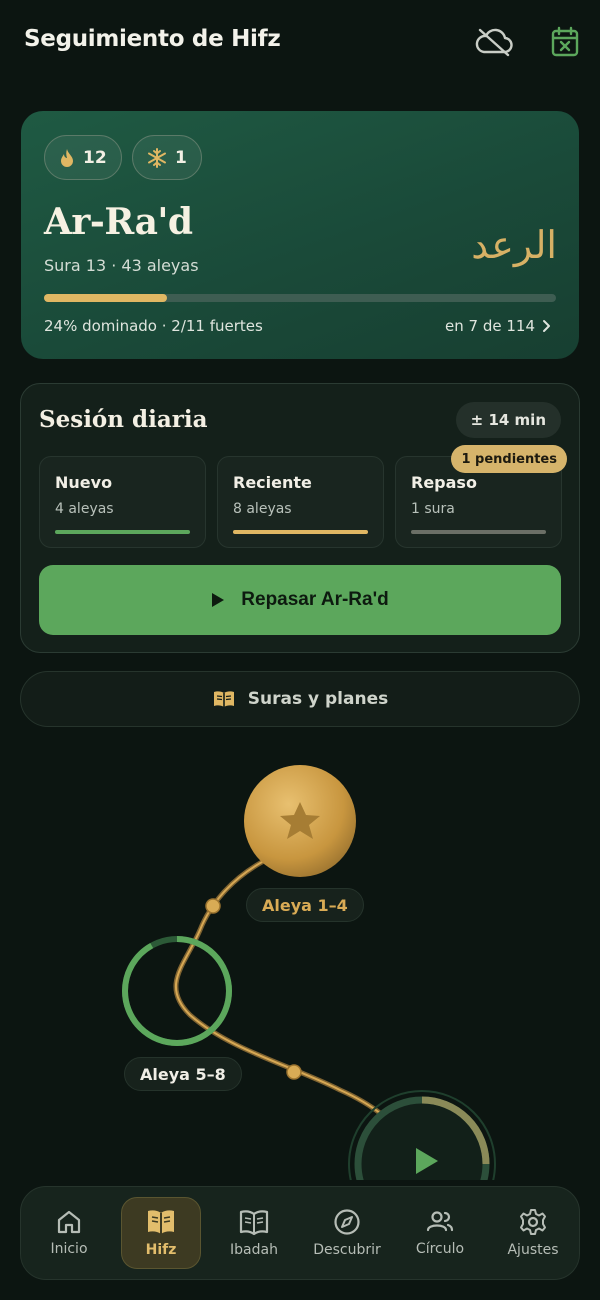  What do you see at coordinates (67, 157) in the screenshot?
I see `flame-icon` at bounding box center [67, 157].